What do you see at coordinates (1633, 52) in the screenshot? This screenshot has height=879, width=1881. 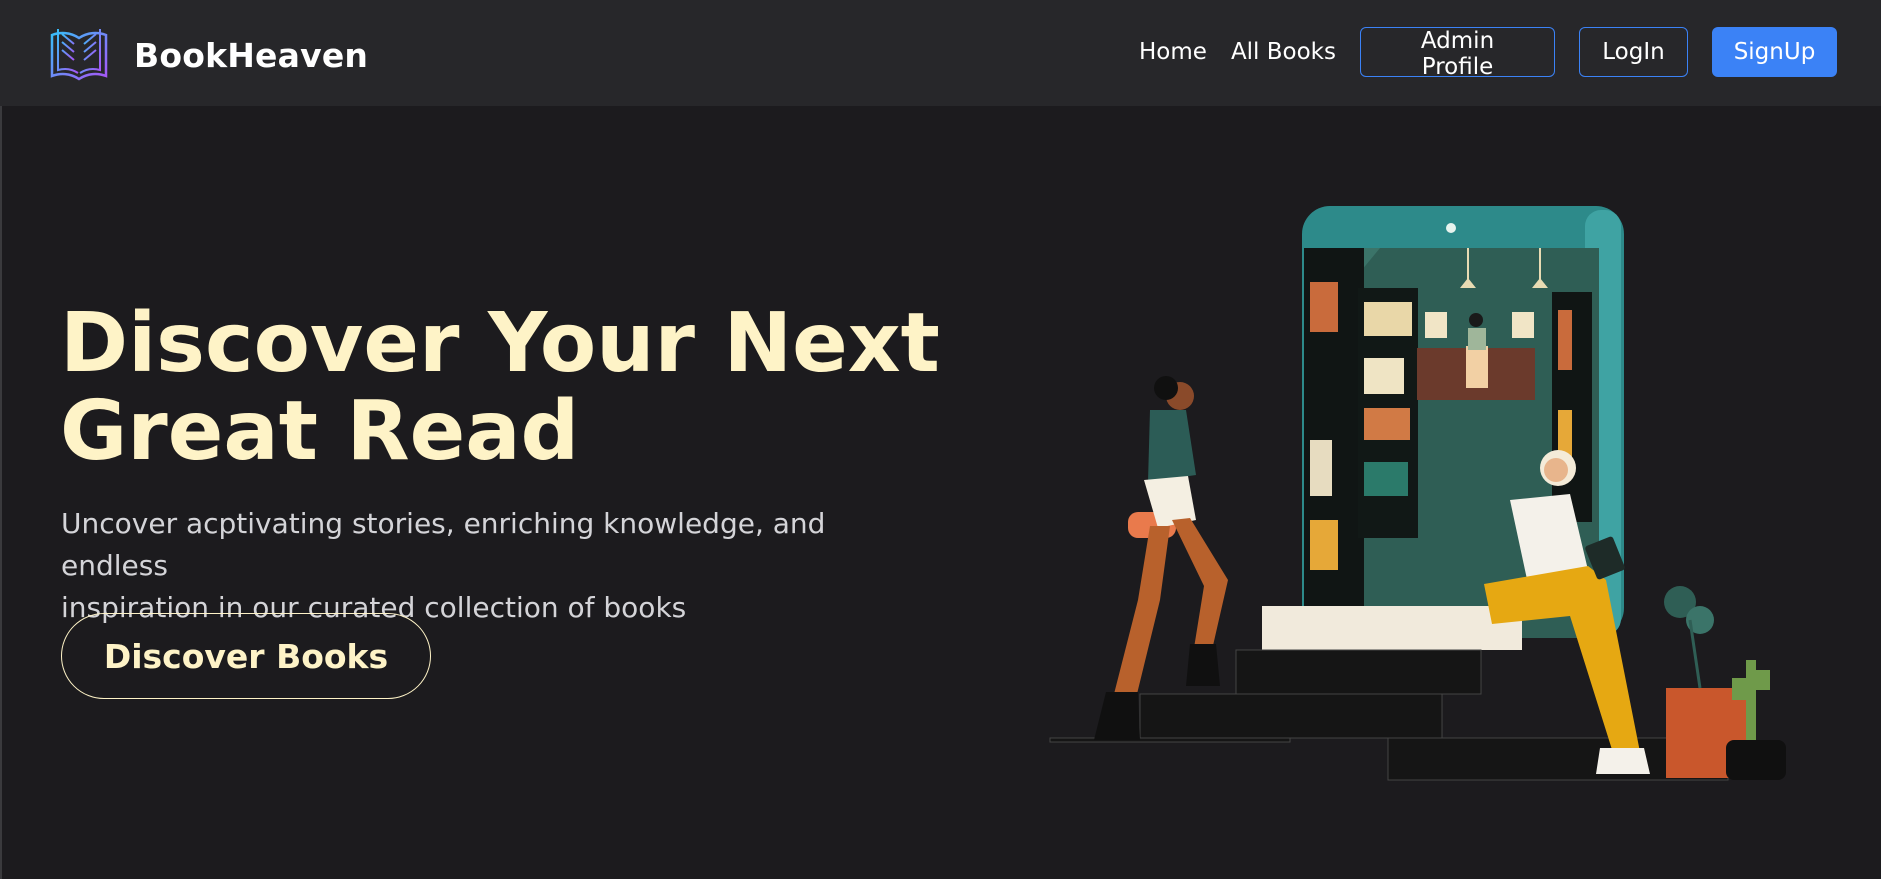 I see `login-button: LogIn` at bounding box center [1633, 52].